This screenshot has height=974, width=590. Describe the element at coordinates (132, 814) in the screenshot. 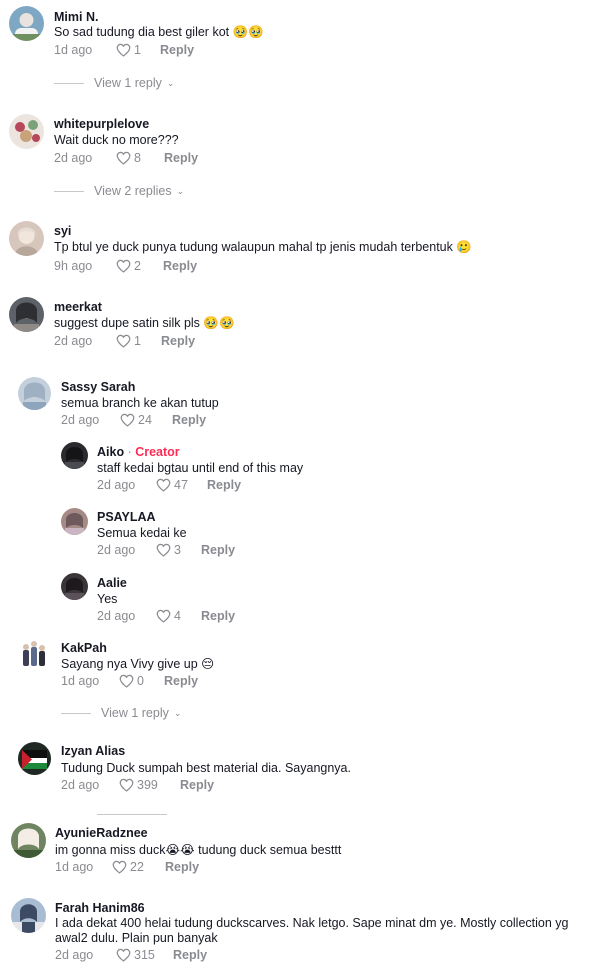

I see `view-replies-peek` at that location.